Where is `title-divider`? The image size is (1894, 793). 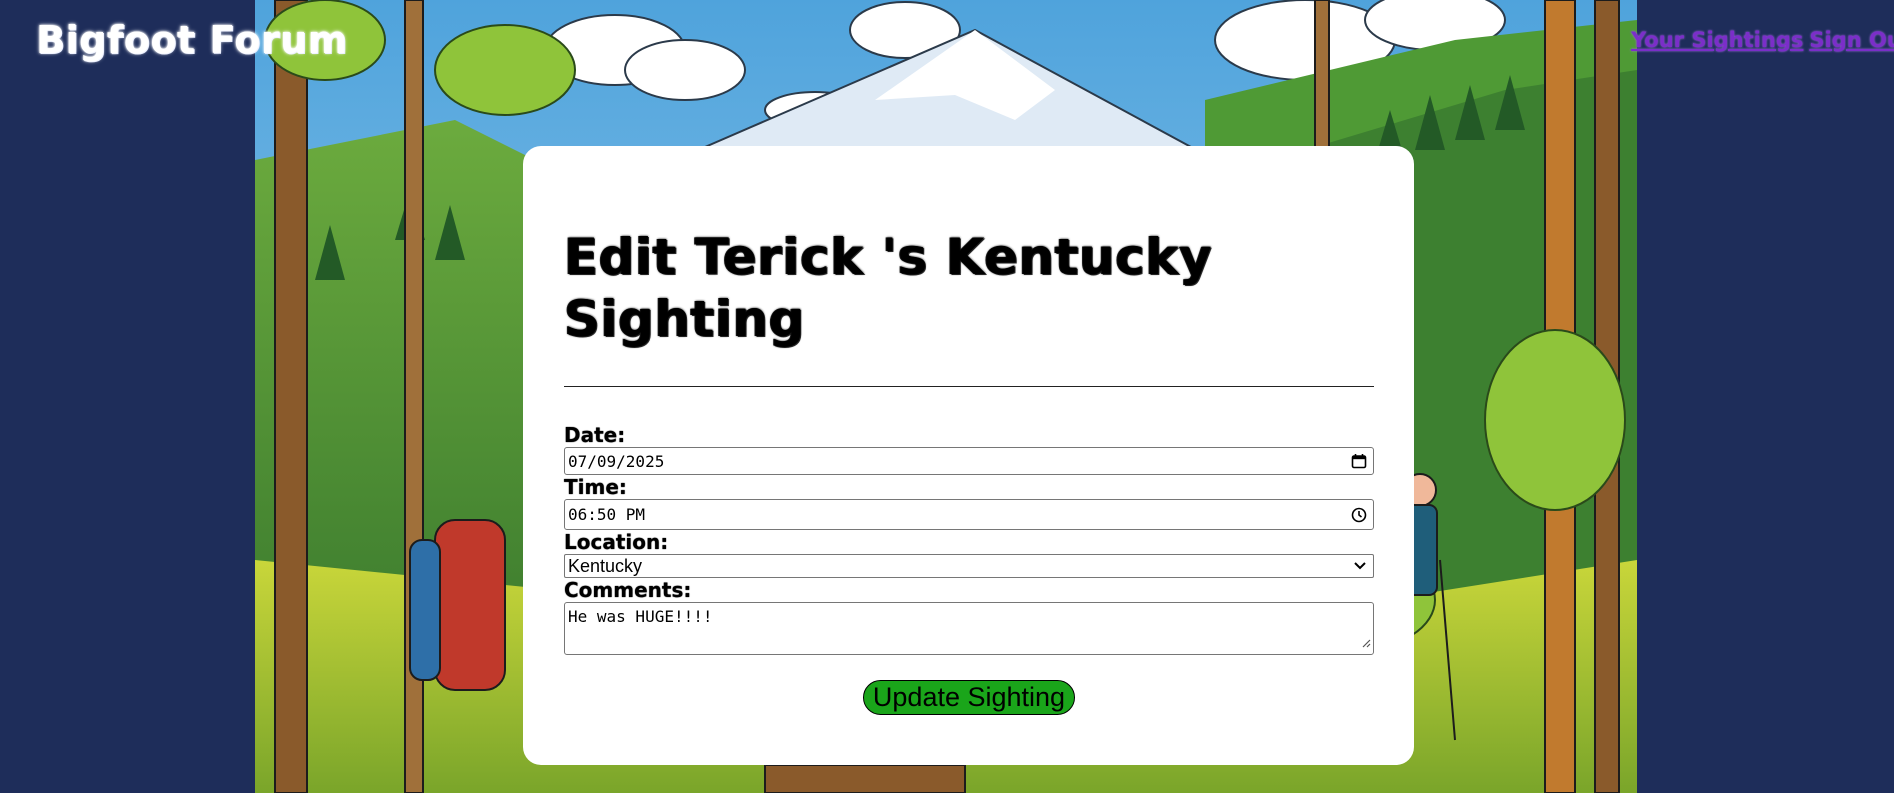
title-divider is located at coordinates (969, 386).